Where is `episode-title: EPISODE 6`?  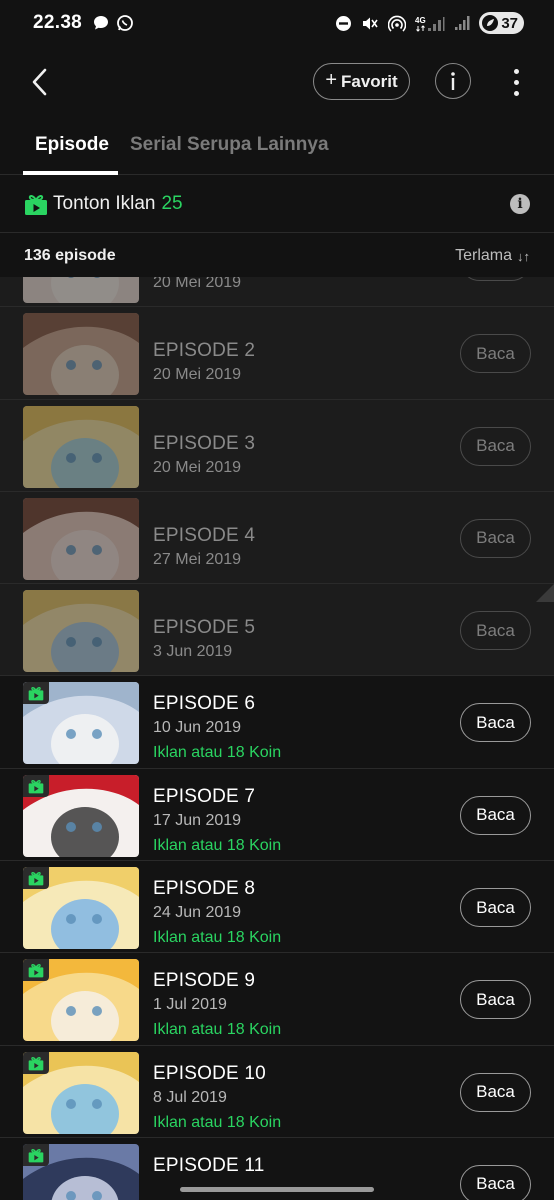
episode-title: EPISODE 6 is located at coordinates (204, 704).